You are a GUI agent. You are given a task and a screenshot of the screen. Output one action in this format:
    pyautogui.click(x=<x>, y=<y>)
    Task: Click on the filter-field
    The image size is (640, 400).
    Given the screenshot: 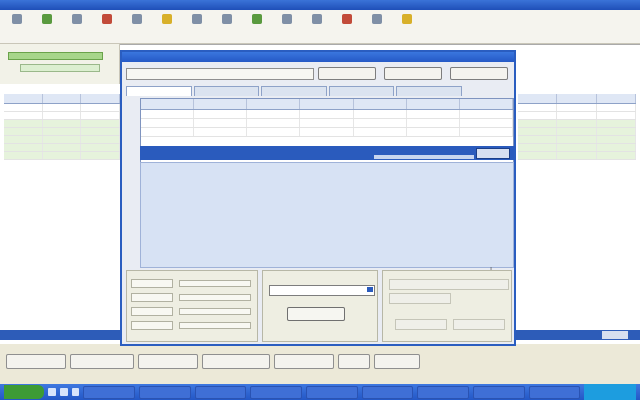 What is the action you would take?
    pyautogui.click(x=60, y=68)
    